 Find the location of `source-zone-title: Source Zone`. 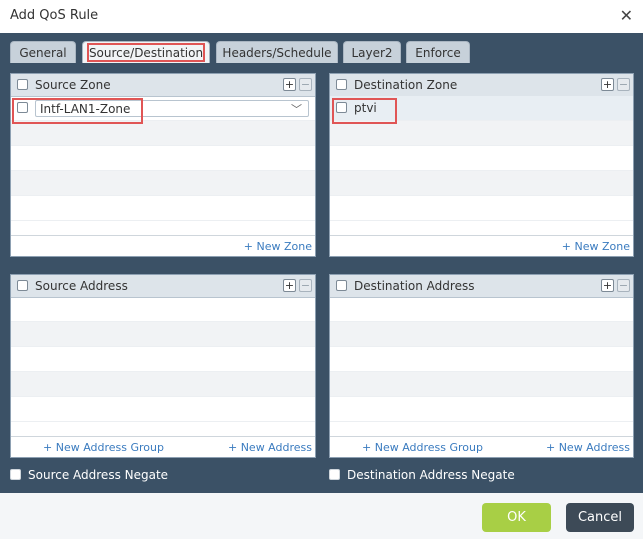

source-zone-title: Source Zone is located at coordinates (73, 85).